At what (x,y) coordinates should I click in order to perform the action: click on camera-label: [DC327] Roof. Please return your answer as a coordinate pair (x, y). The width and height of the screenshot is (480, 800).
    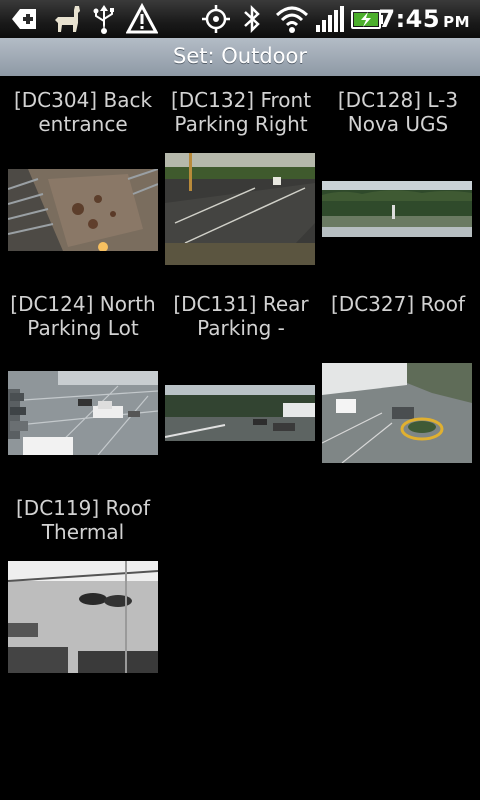
    Looking at the image, I should click on (398, 304).